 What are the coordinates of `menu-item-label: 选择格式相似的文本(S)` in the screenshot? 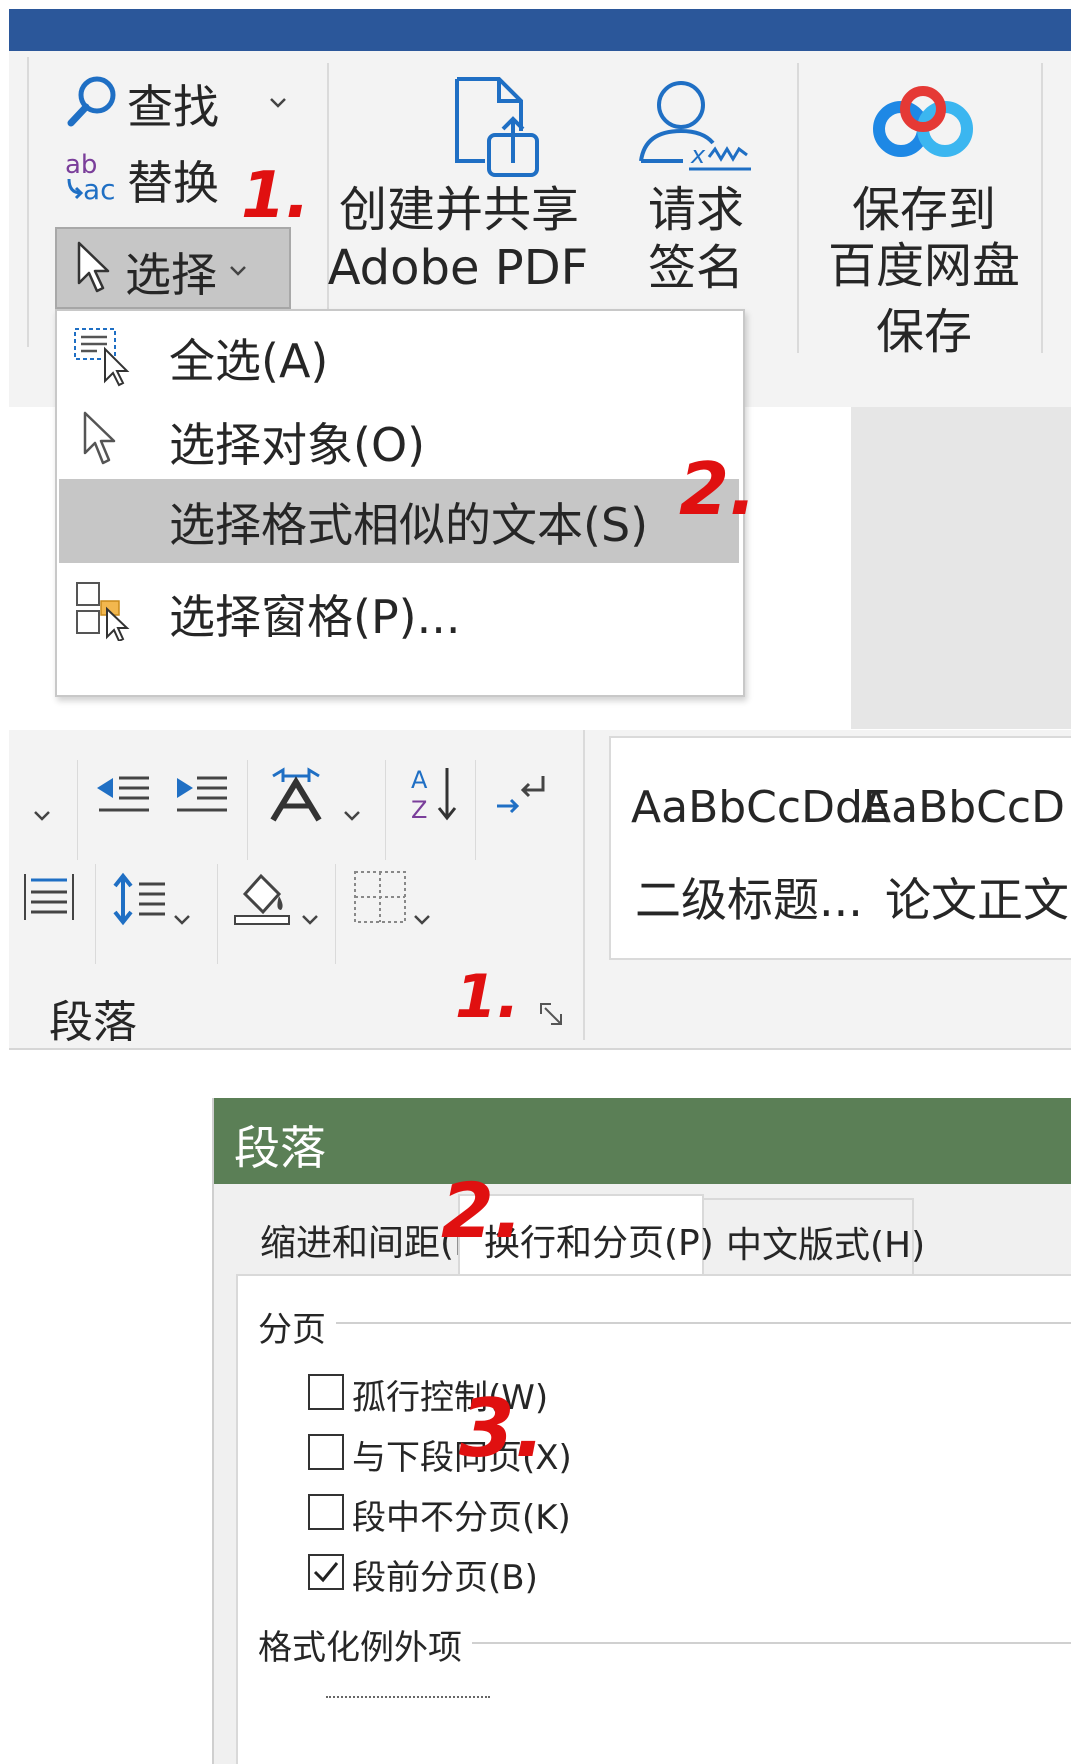 It's located at (409, 525).